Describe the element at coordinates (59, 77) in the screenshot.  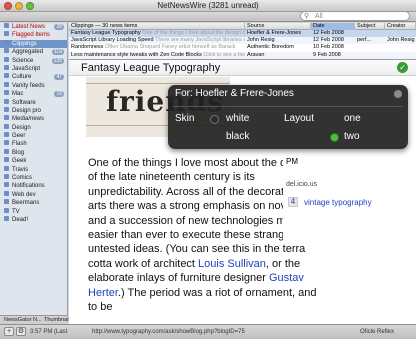
I see `unread-count-badge: 47` at that location.